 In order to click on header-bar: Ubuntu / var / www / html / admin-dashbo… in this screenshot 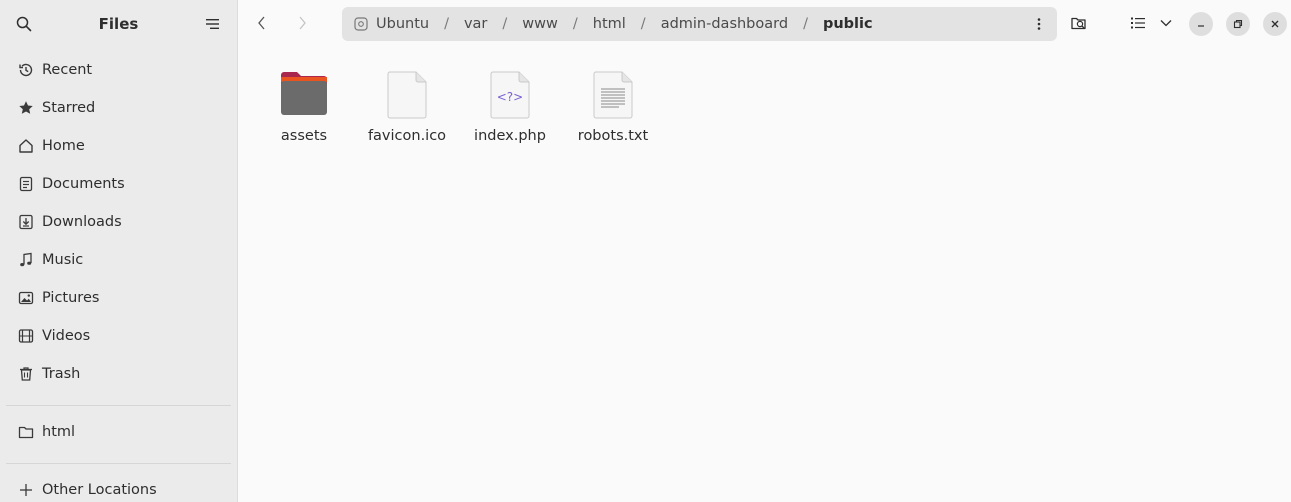, I will do `click(764, 23)`.